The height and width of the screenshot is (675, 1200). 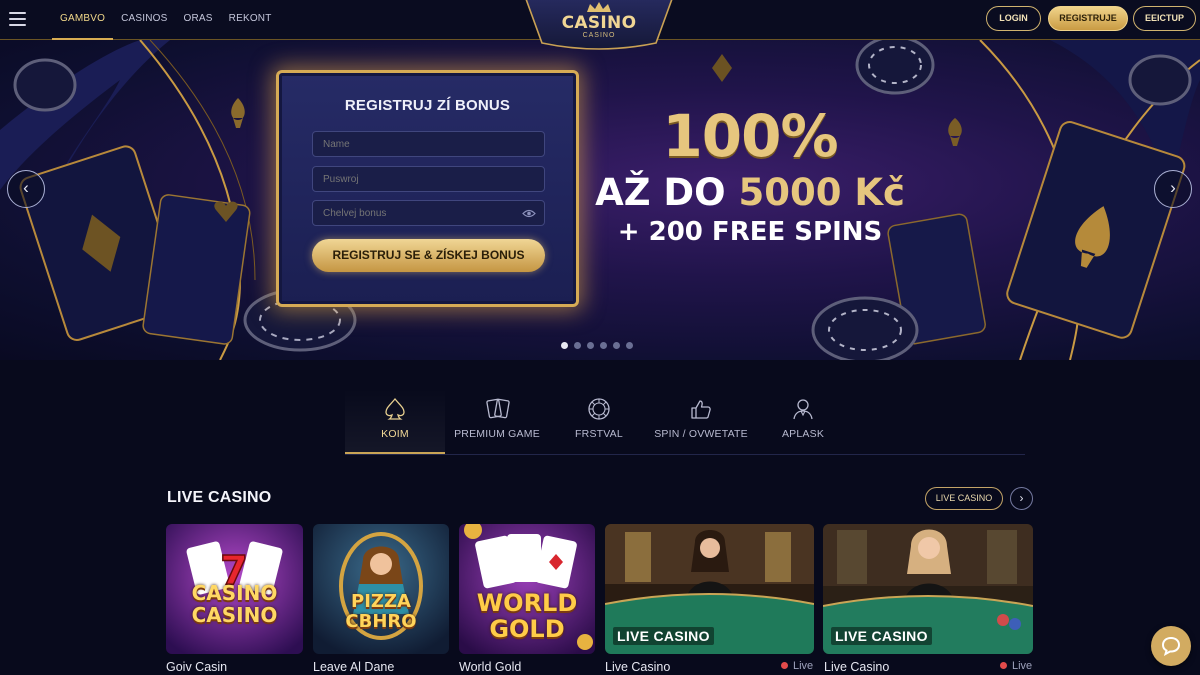 I want to click on promo-amount-line: AŽ DO 5000 Kč, so click(x=750, y=192).